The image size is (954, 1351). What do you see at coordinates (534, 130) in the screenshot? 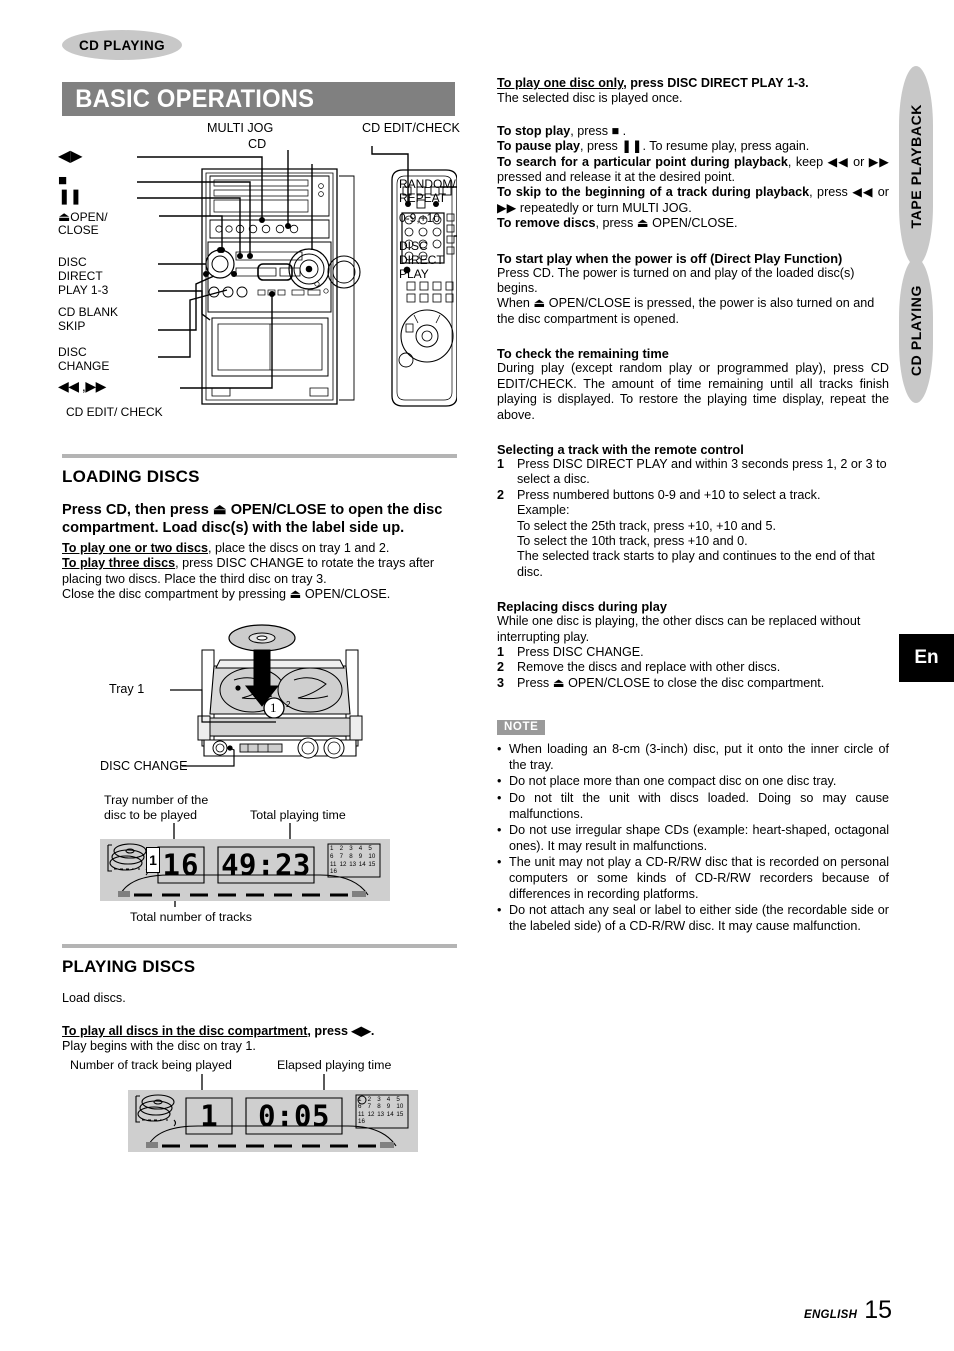
I see `op-stop-lead: To stop play` at bounding box center [534, 130].